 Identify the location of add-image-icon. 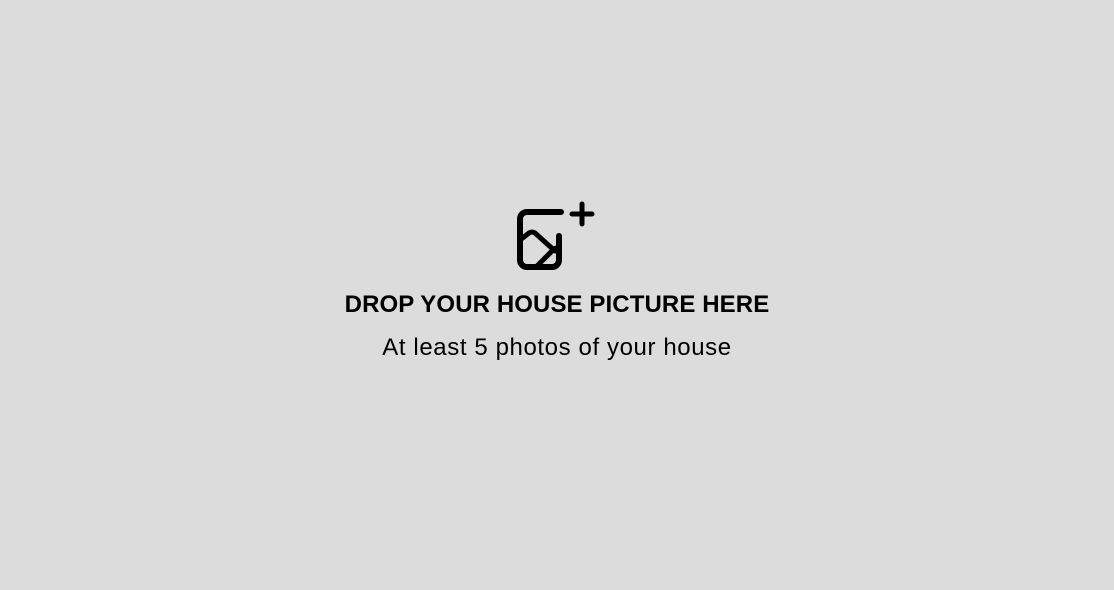
(556, 237).